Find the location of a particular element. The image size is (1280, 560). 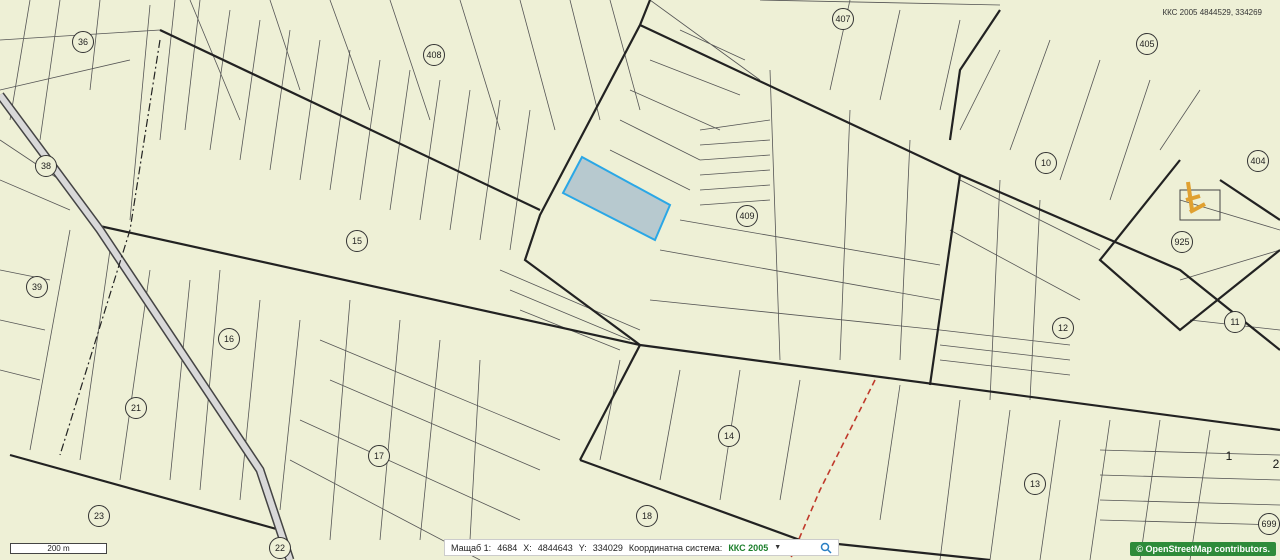

parcel-number: 12 is located at coordinates (1063, 328).